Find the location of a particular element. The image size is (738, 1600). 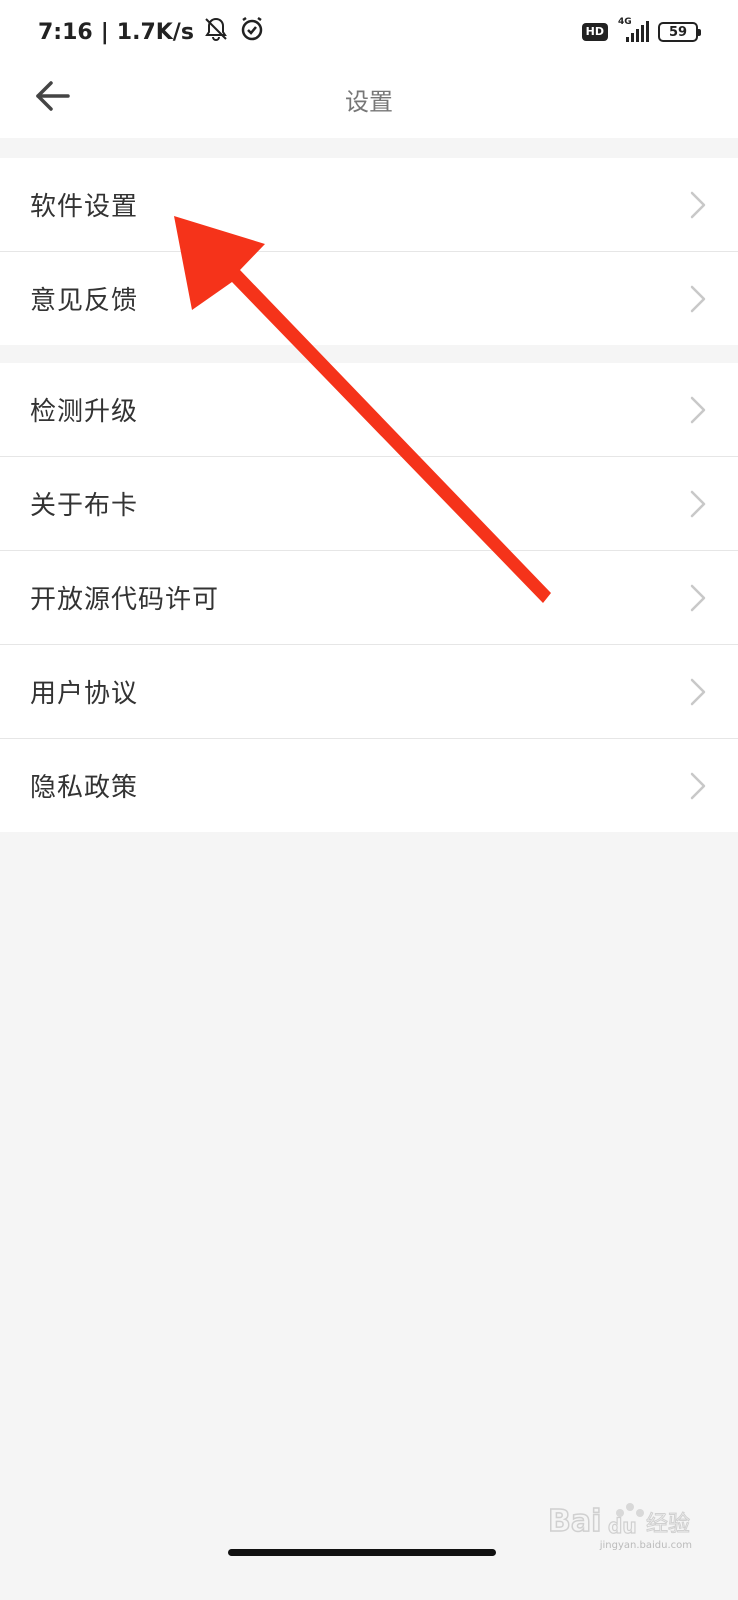

hd-badge: HD is located at coordinates (594, 32).